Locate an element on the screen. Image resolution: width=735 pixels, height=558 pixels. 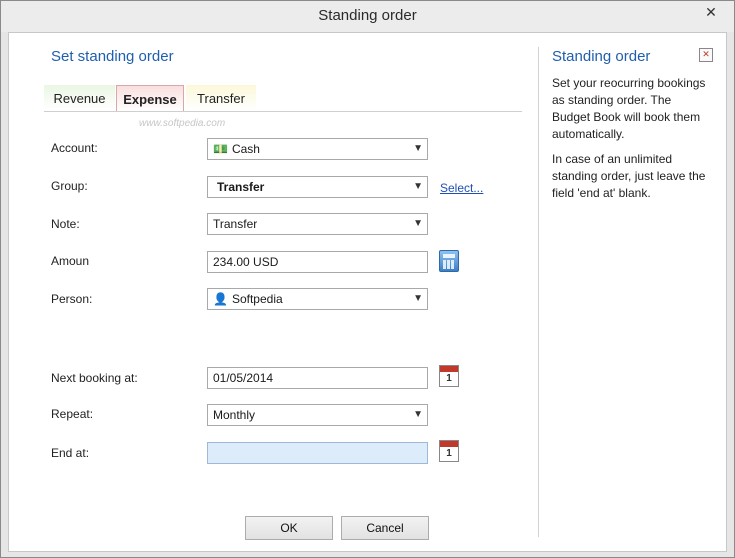
window-title: Standing order is located at coordinates (367, 15).